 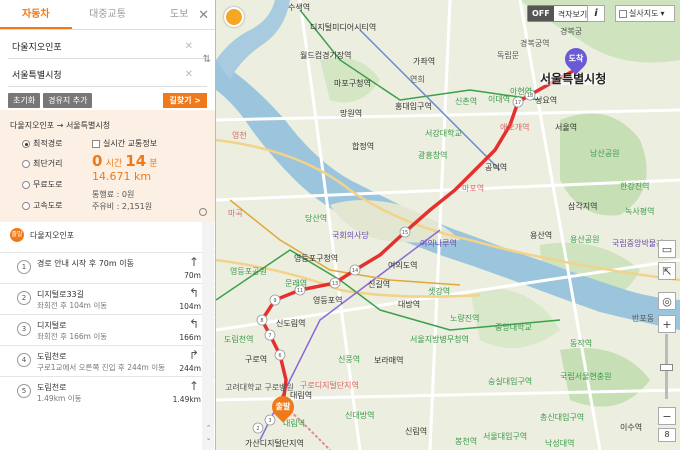 I want to click on satellite-checkbox, so click(x=623, y=13).